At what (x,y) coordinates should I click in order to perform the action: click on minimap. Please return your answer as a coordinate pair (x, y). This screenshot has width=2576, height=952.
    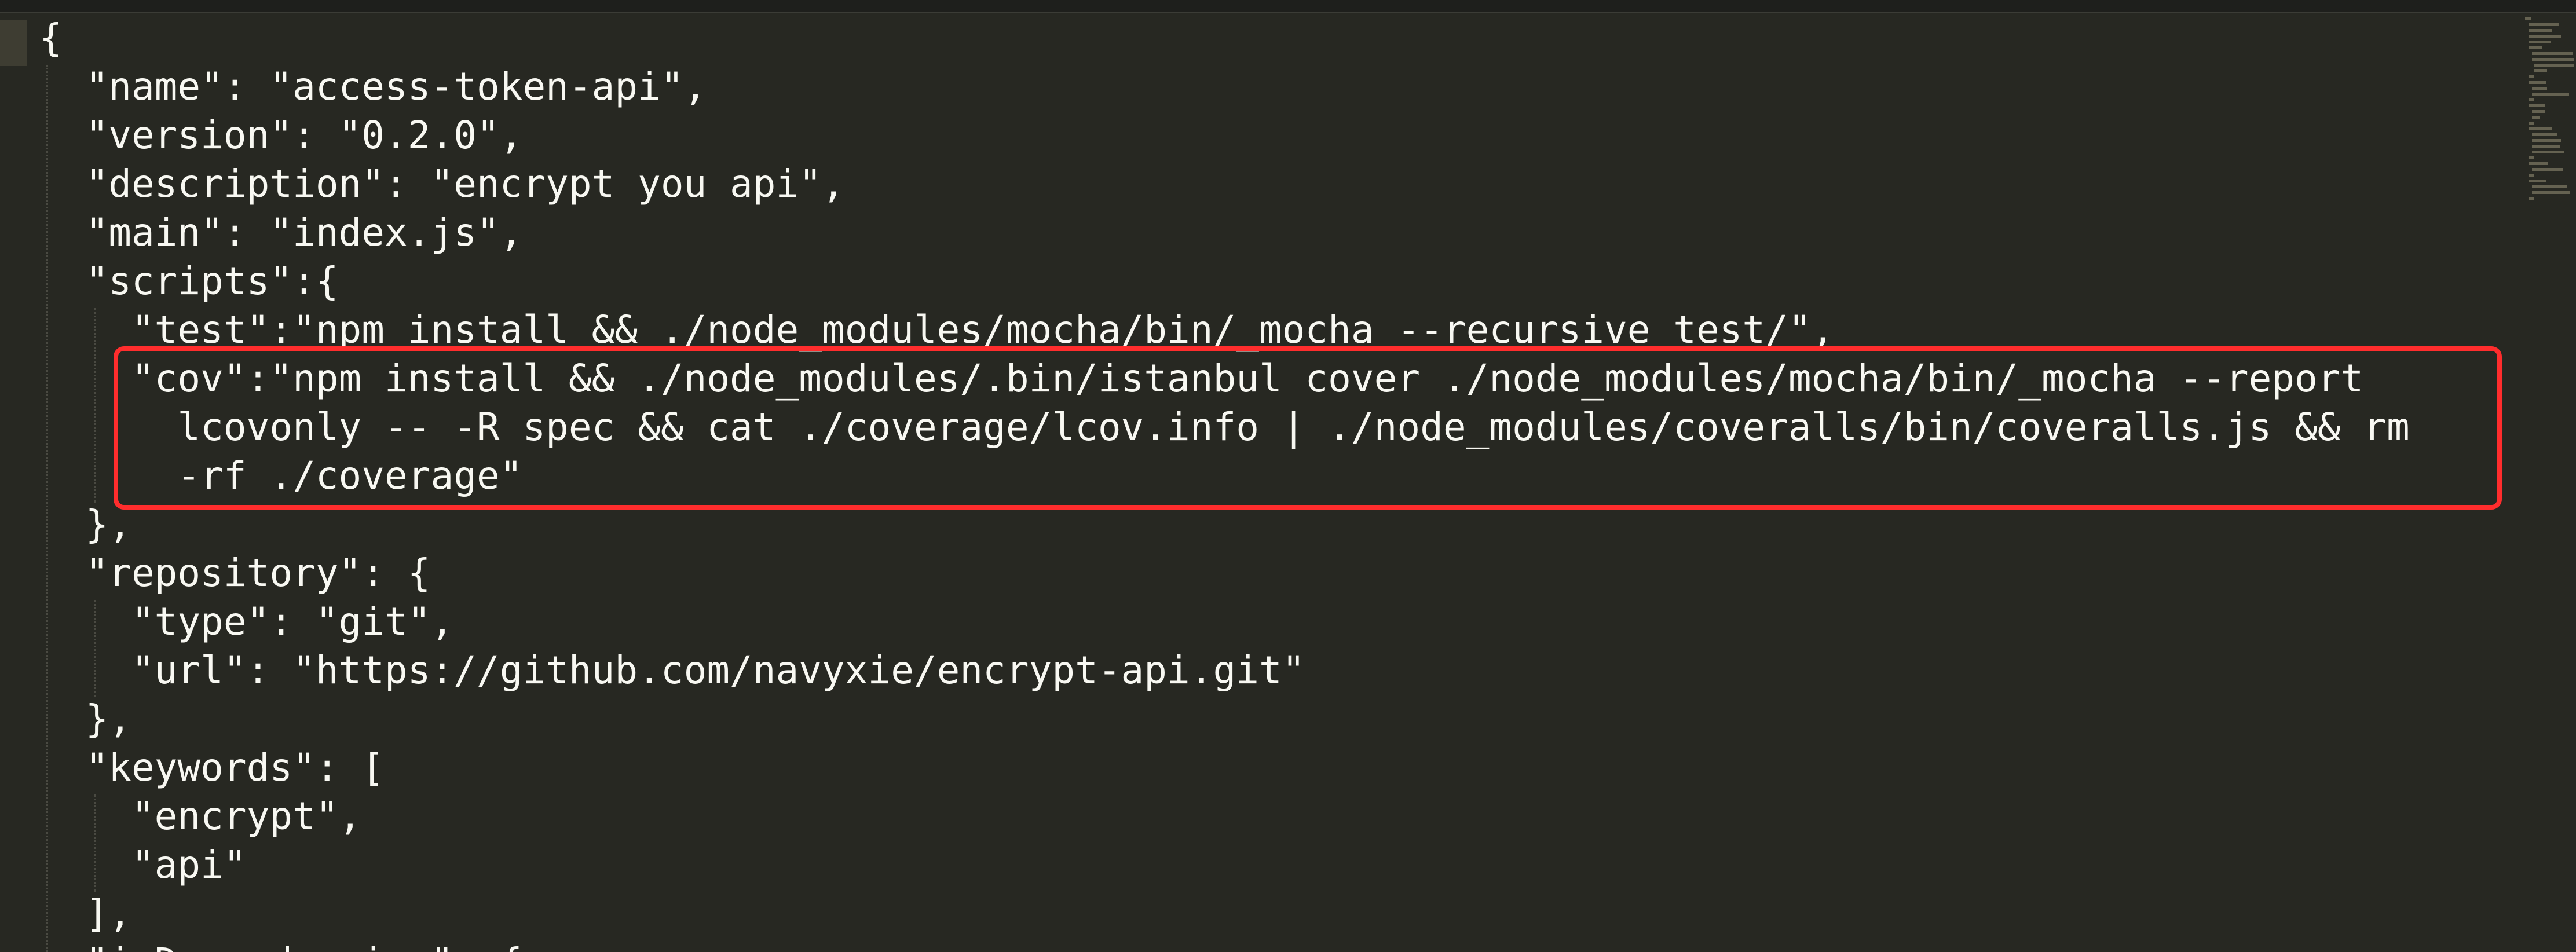
    Looking at the image, I should click on (2549, 118).